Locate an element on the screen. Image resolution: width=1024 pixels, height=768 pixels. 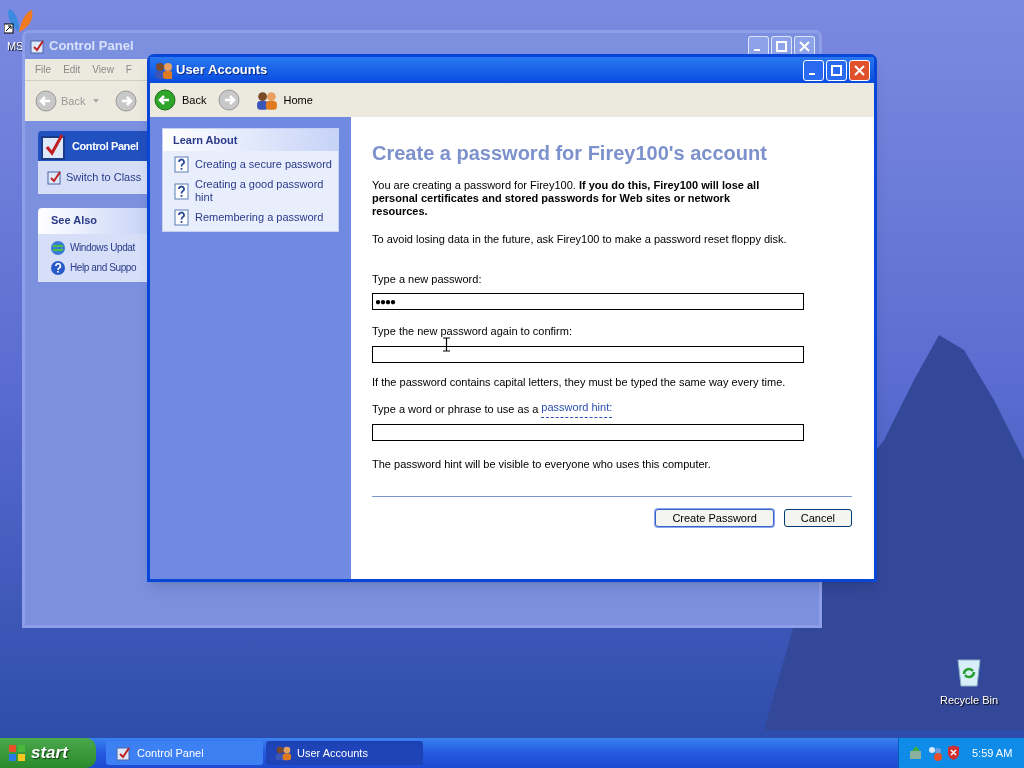
panel-title: Control Panel is located at coordinates (105, 146).